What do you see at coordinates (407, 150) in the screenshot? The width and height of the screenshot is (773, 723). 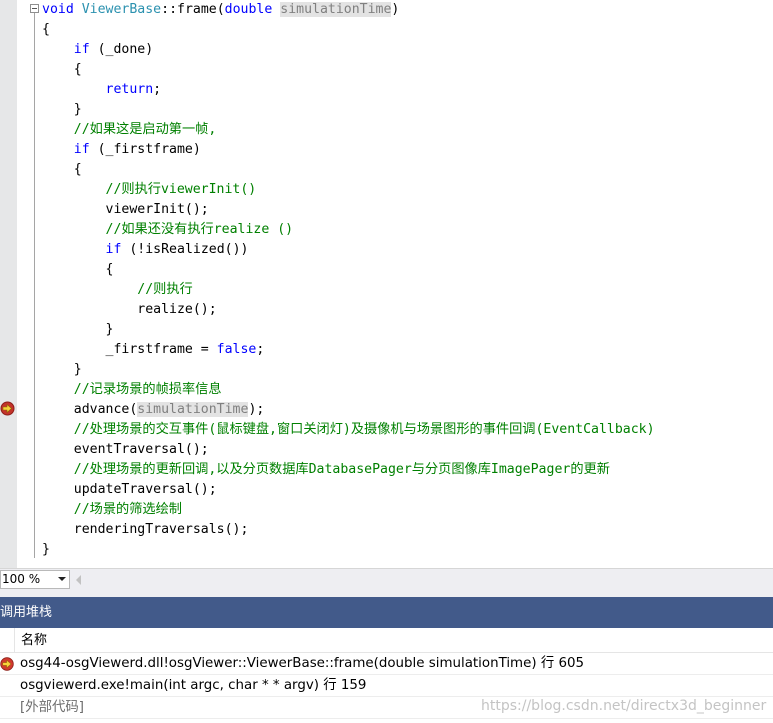 I see `code-line: if (_firstframe)` at bounding box center [407, 150].